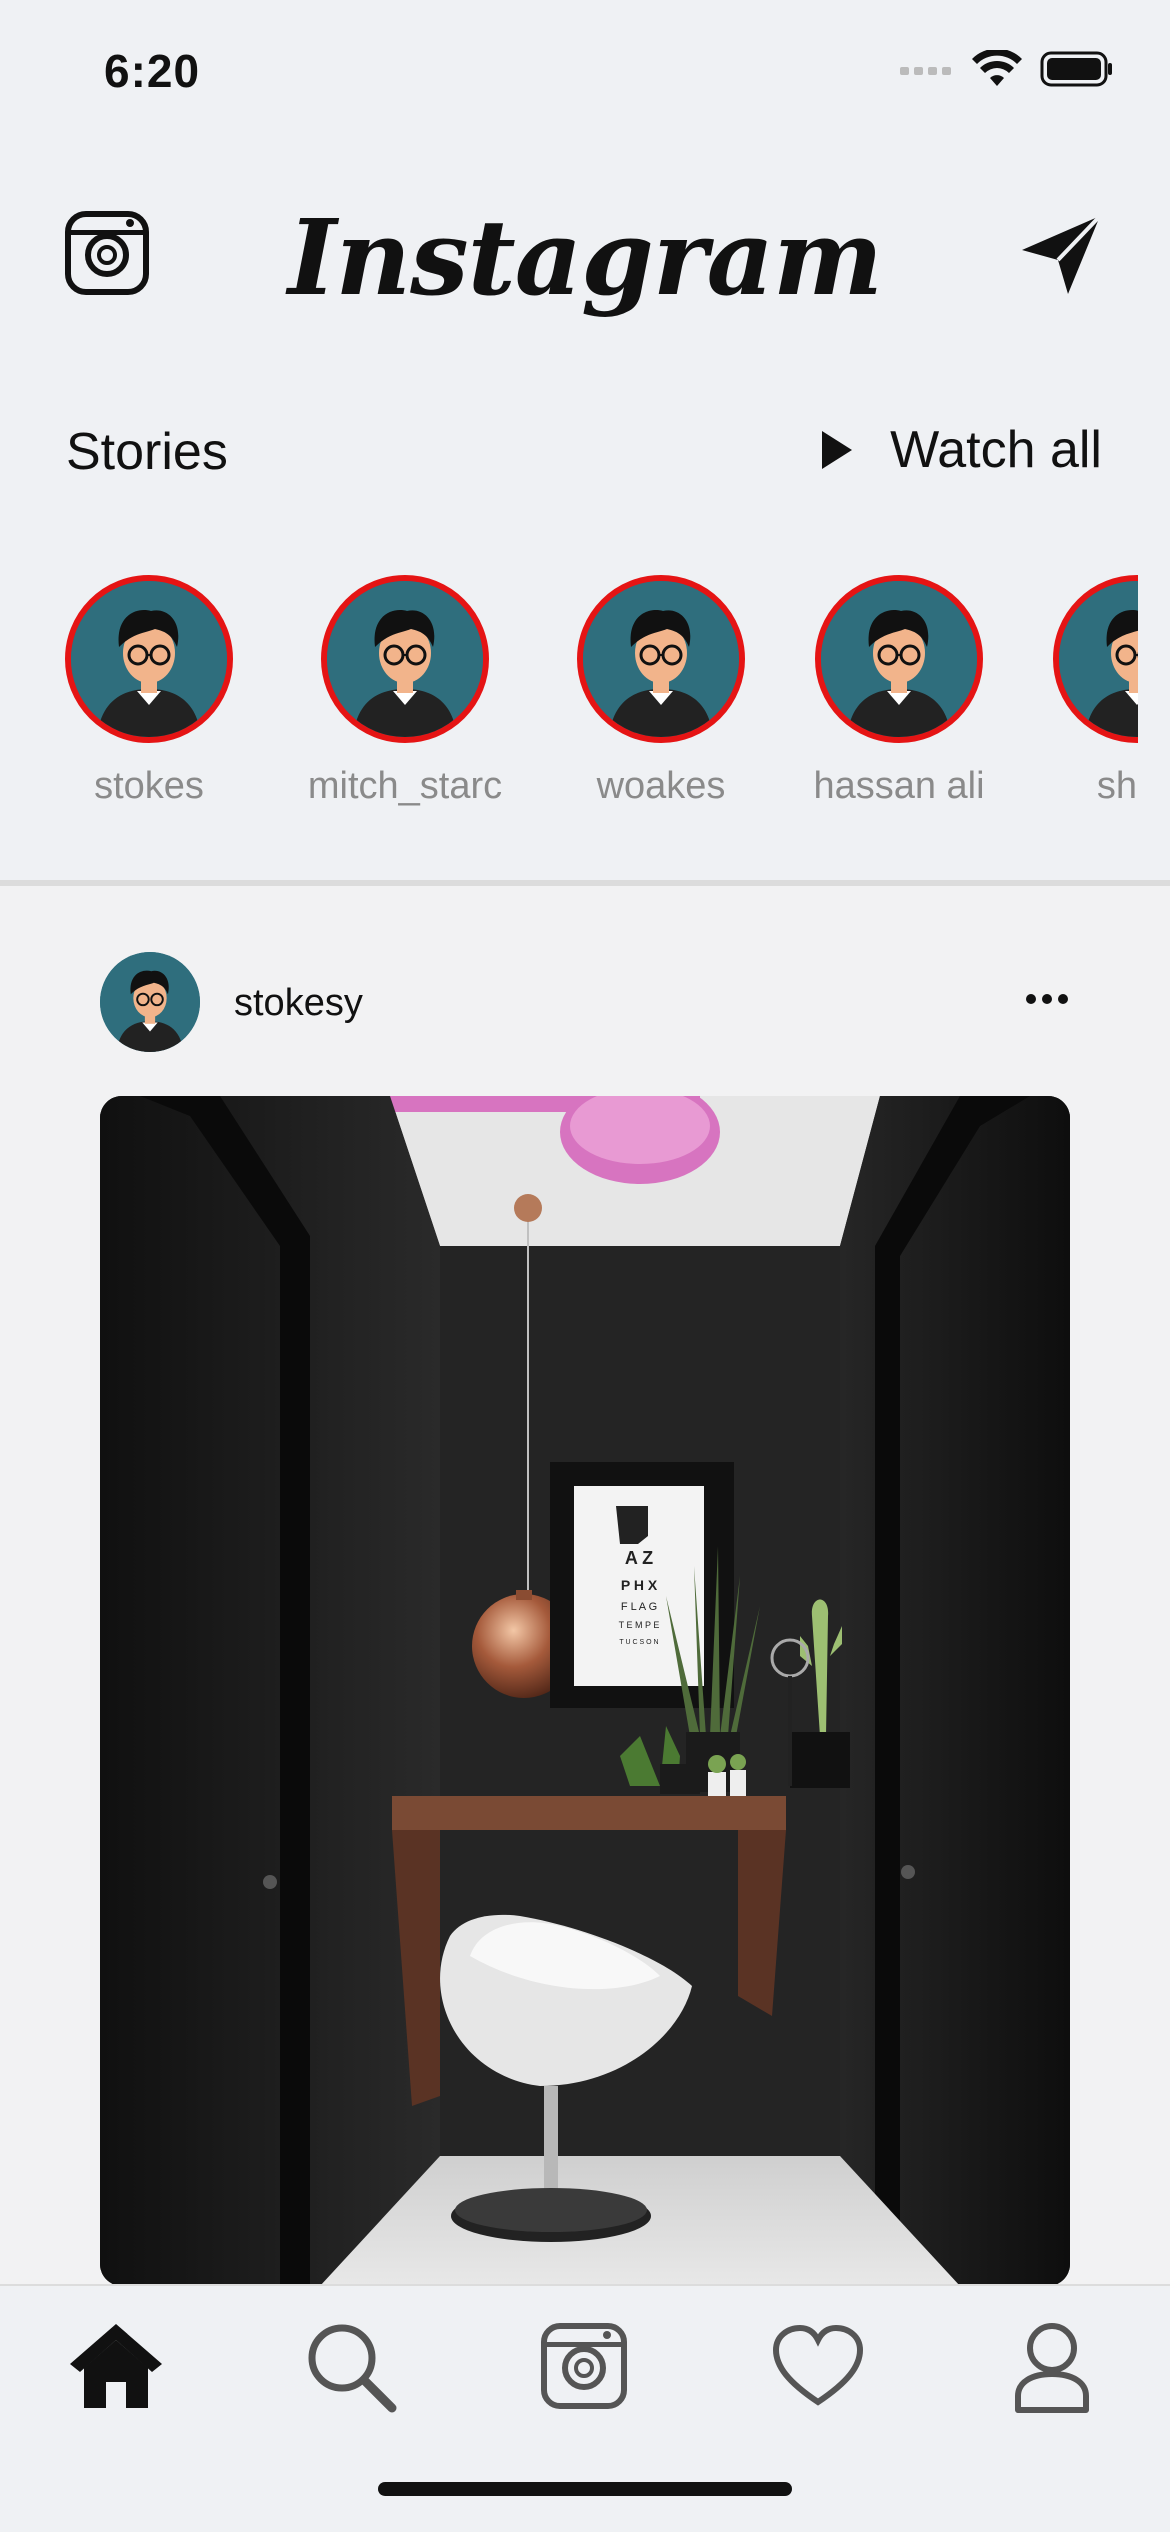 The image size is (1170, 2532). I want to click on story-item: woakes, so click(661, 691).